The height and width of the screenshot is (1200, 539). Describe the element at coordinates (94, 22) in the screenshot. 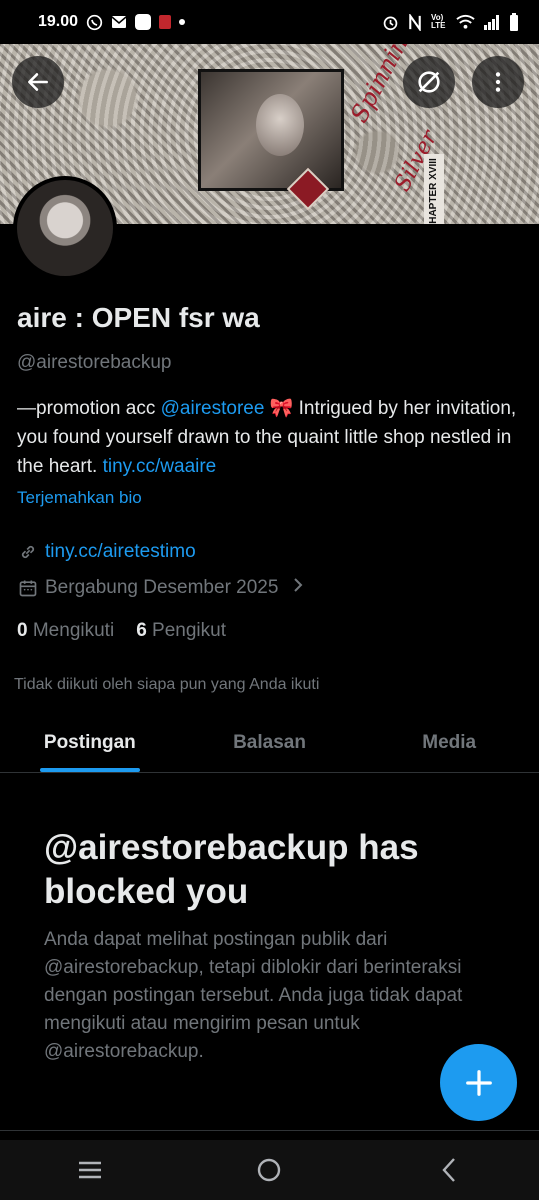

I see `whatsapp-icon` at that location.